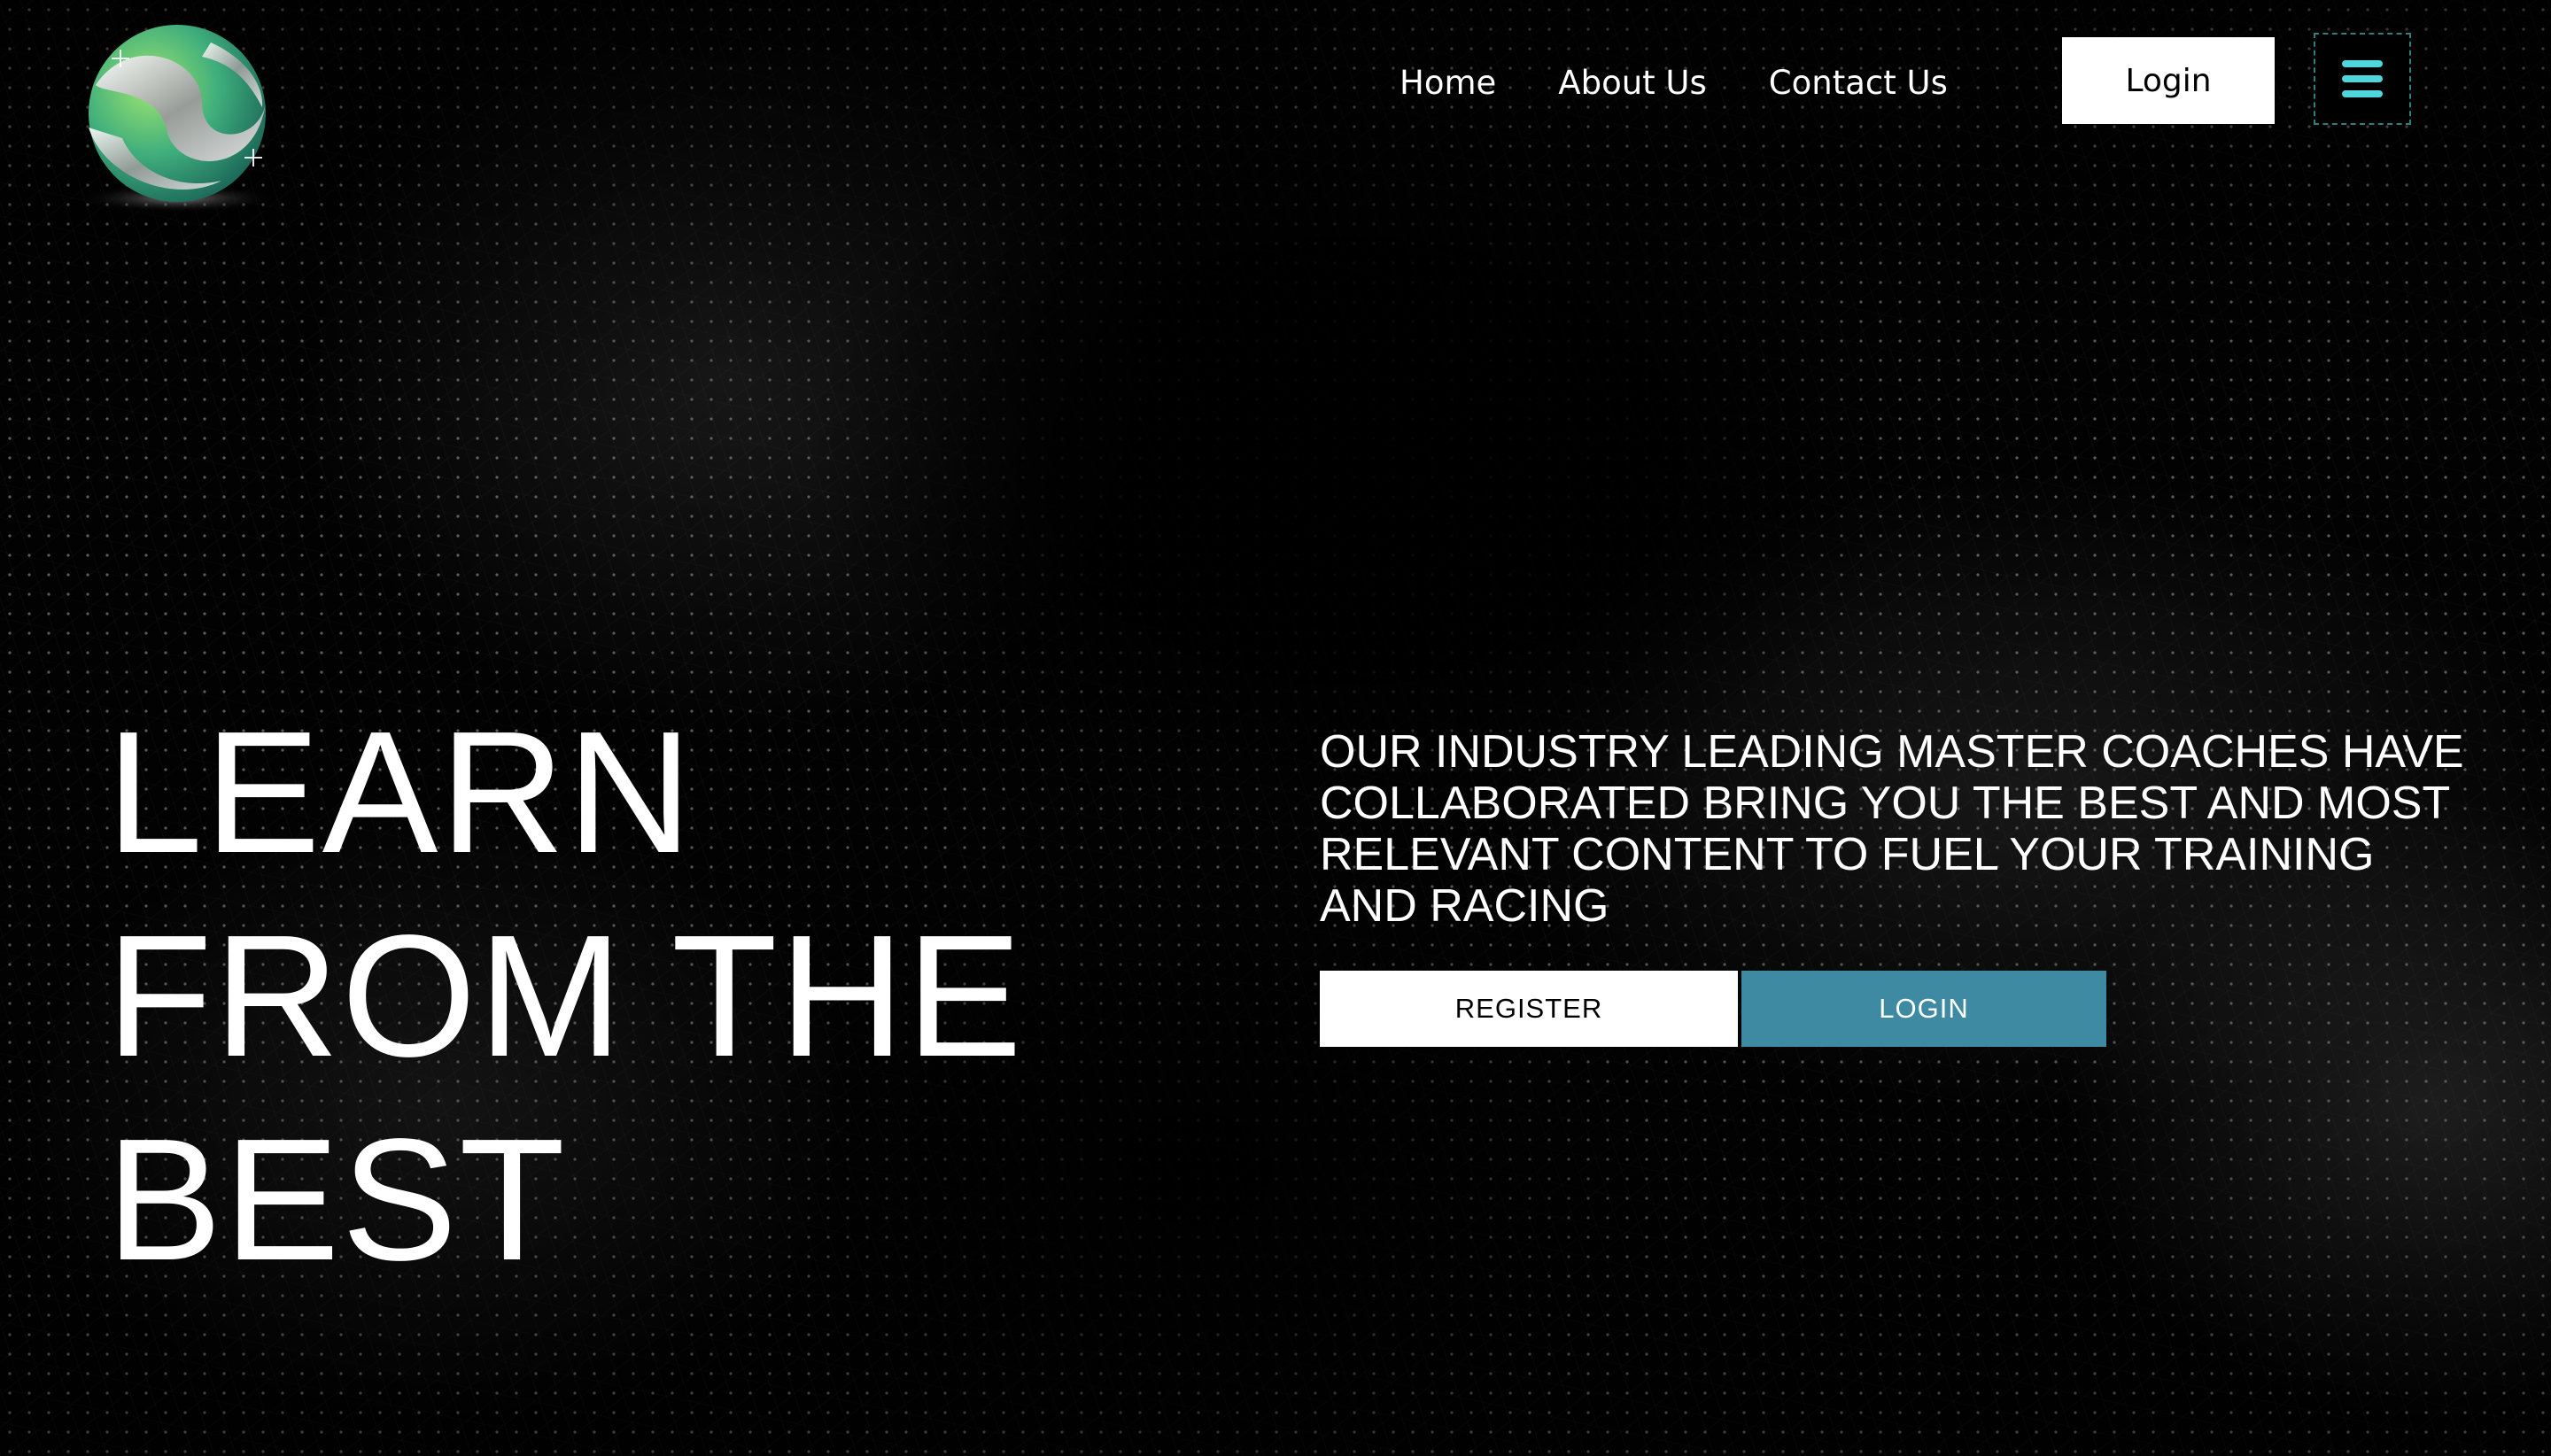 The width and height of the screenshot is (2551, 1456). I want to click on nav-contact-us-link: Contact Us, so click(1859, 83).